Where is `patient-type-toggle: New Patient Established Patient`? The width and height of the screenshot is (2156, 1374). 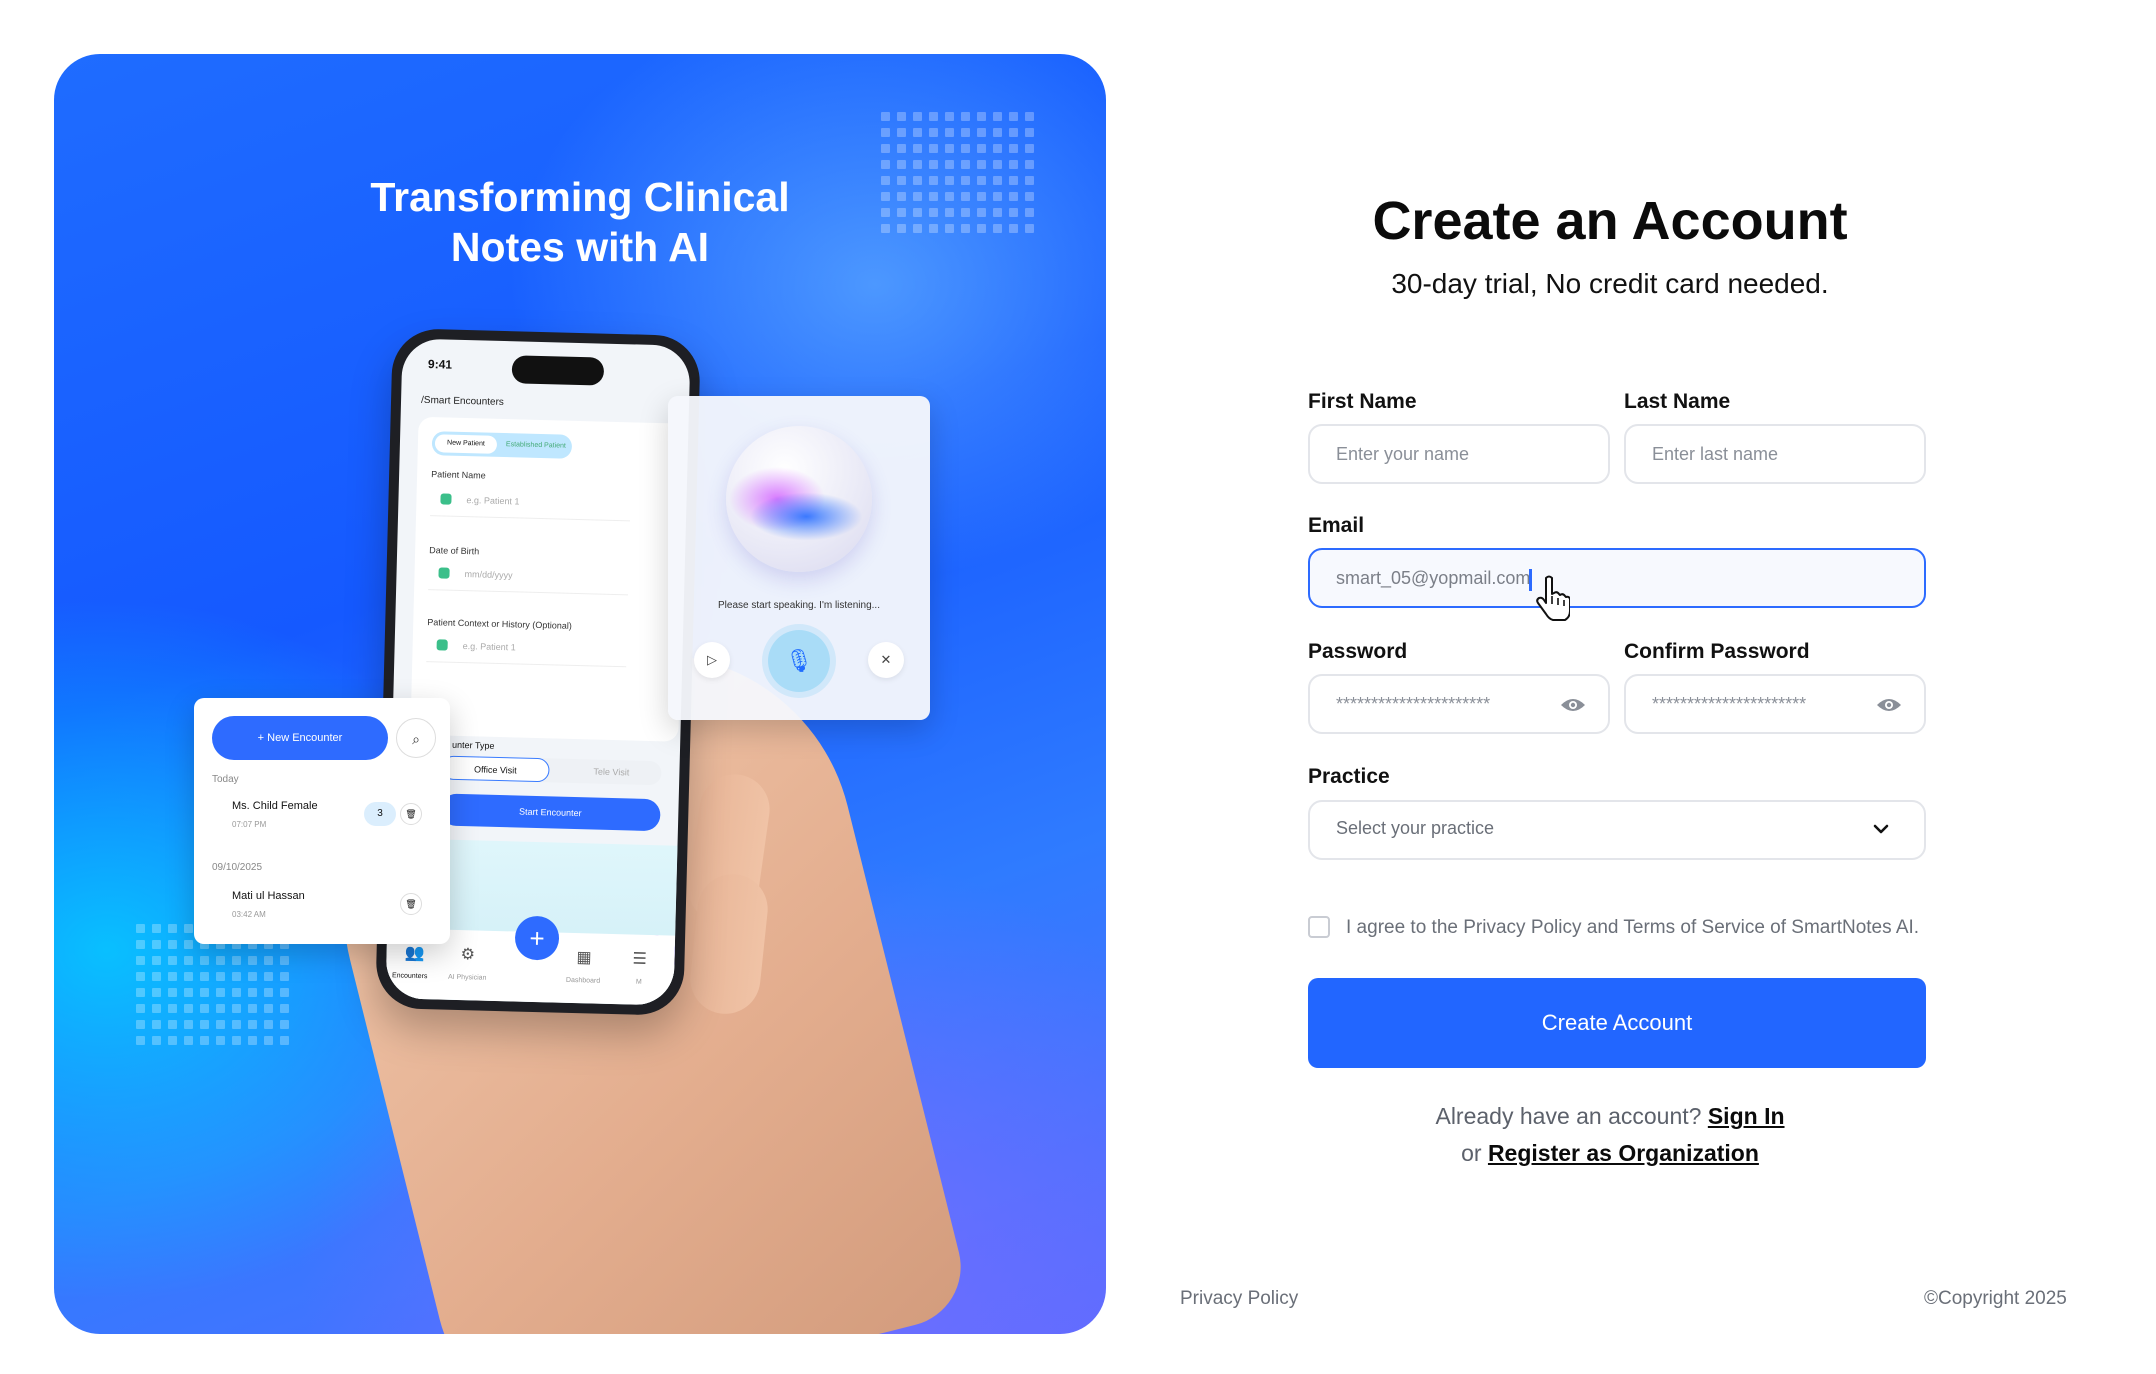
patient-type-toggle: New Patient Established Patient is located at coordinates (502, 445).